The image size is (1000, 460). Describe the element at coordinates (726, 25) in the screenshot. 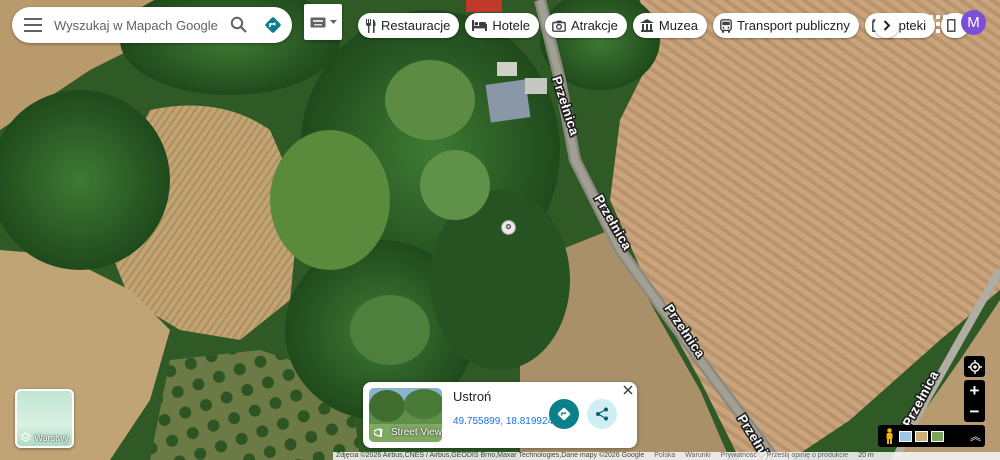

I see `bus-icon` at that location.